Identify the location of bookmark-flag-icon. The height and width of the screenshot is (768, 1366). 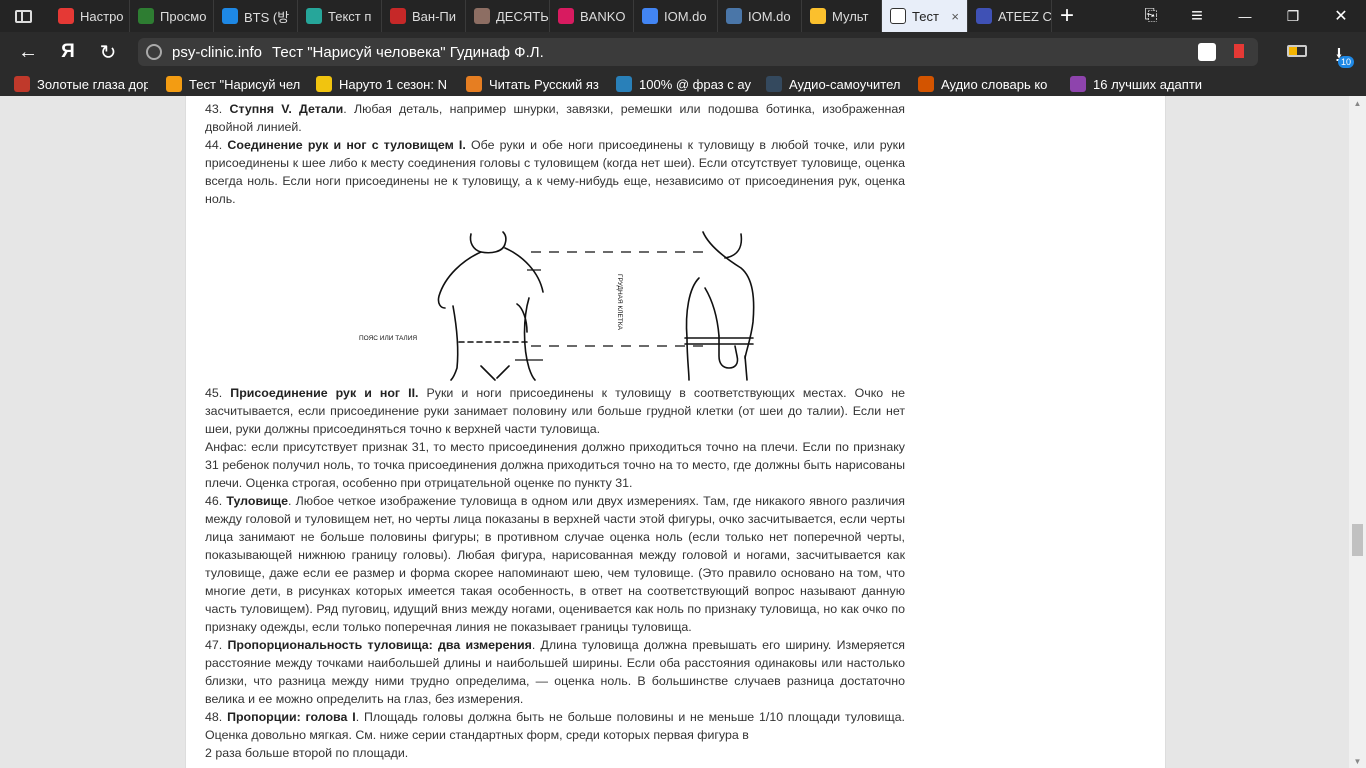
(1239, 51).